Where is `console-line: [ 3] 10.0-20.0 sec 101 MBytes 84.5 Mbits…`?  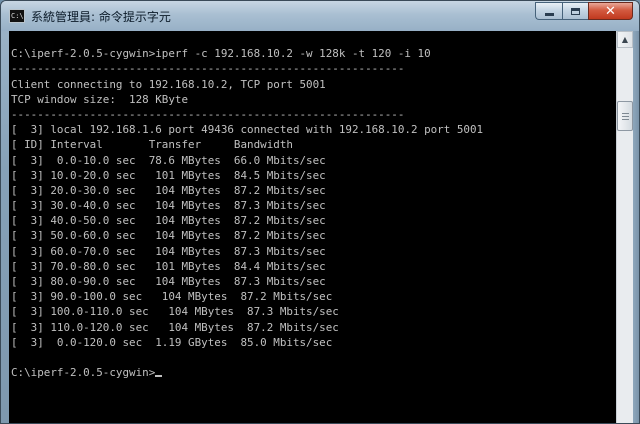 console-line: [ 3] 10.0-20.0 sec 101 MBytes 84.5 Mbits… is located at coordinates (168, 175).